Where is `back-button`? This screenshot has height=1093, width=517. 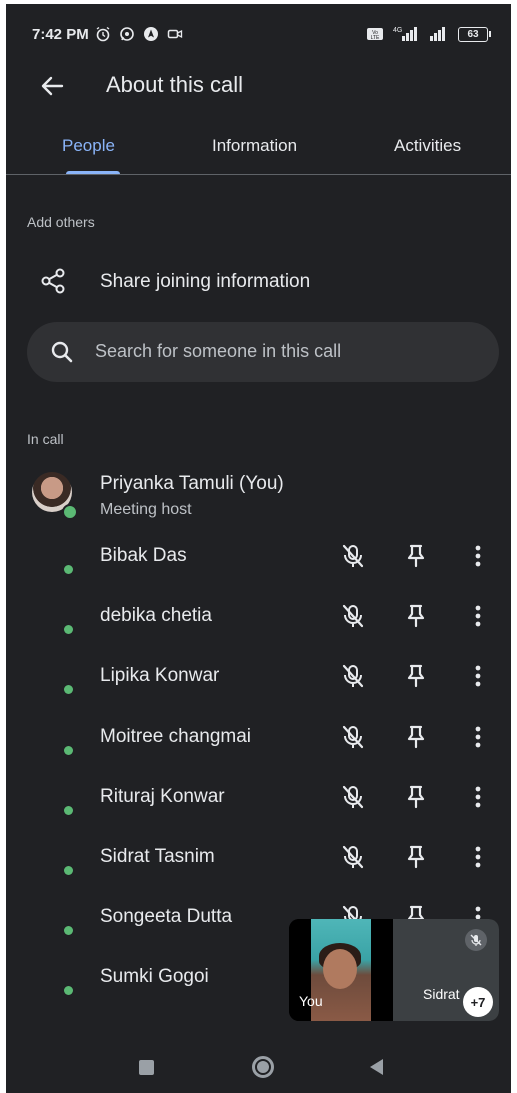 back-button is located at coordinates (52, 86).